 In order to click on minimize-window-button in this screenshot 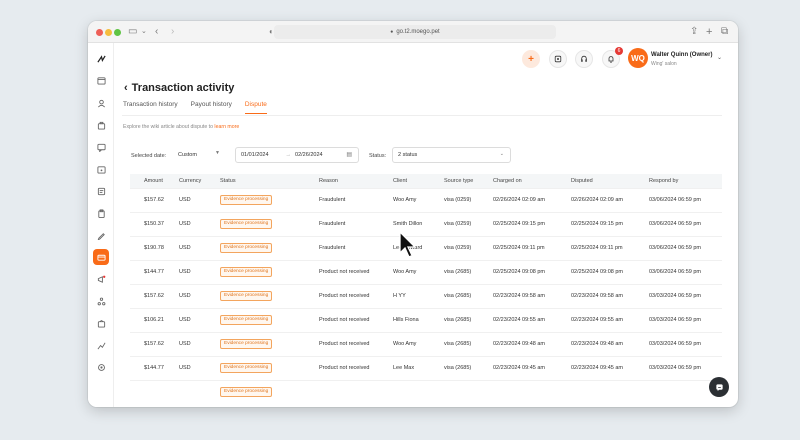, I will do `click(108, 32)`.